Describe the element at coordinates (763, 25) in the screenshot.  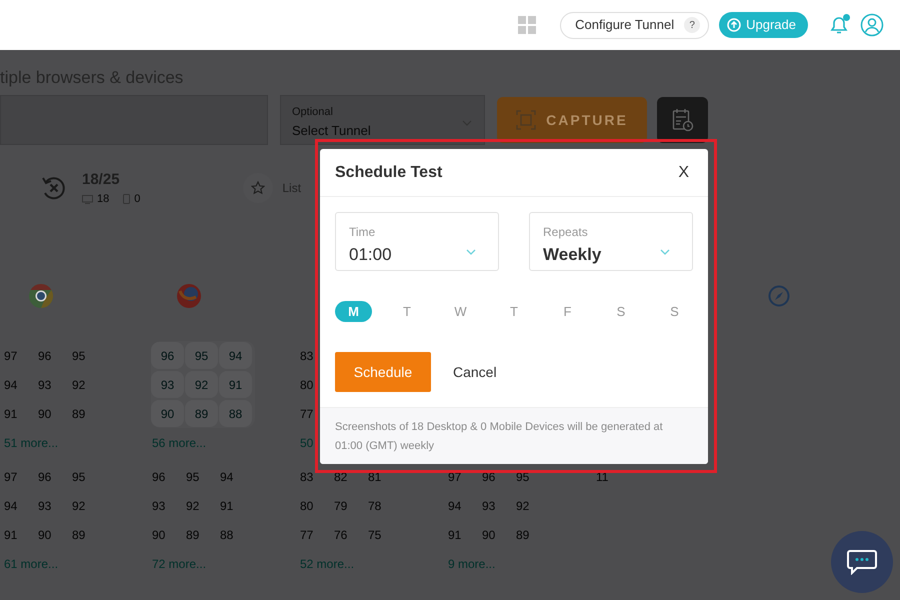
I see `upgrade-button: Upgrade` at that location.